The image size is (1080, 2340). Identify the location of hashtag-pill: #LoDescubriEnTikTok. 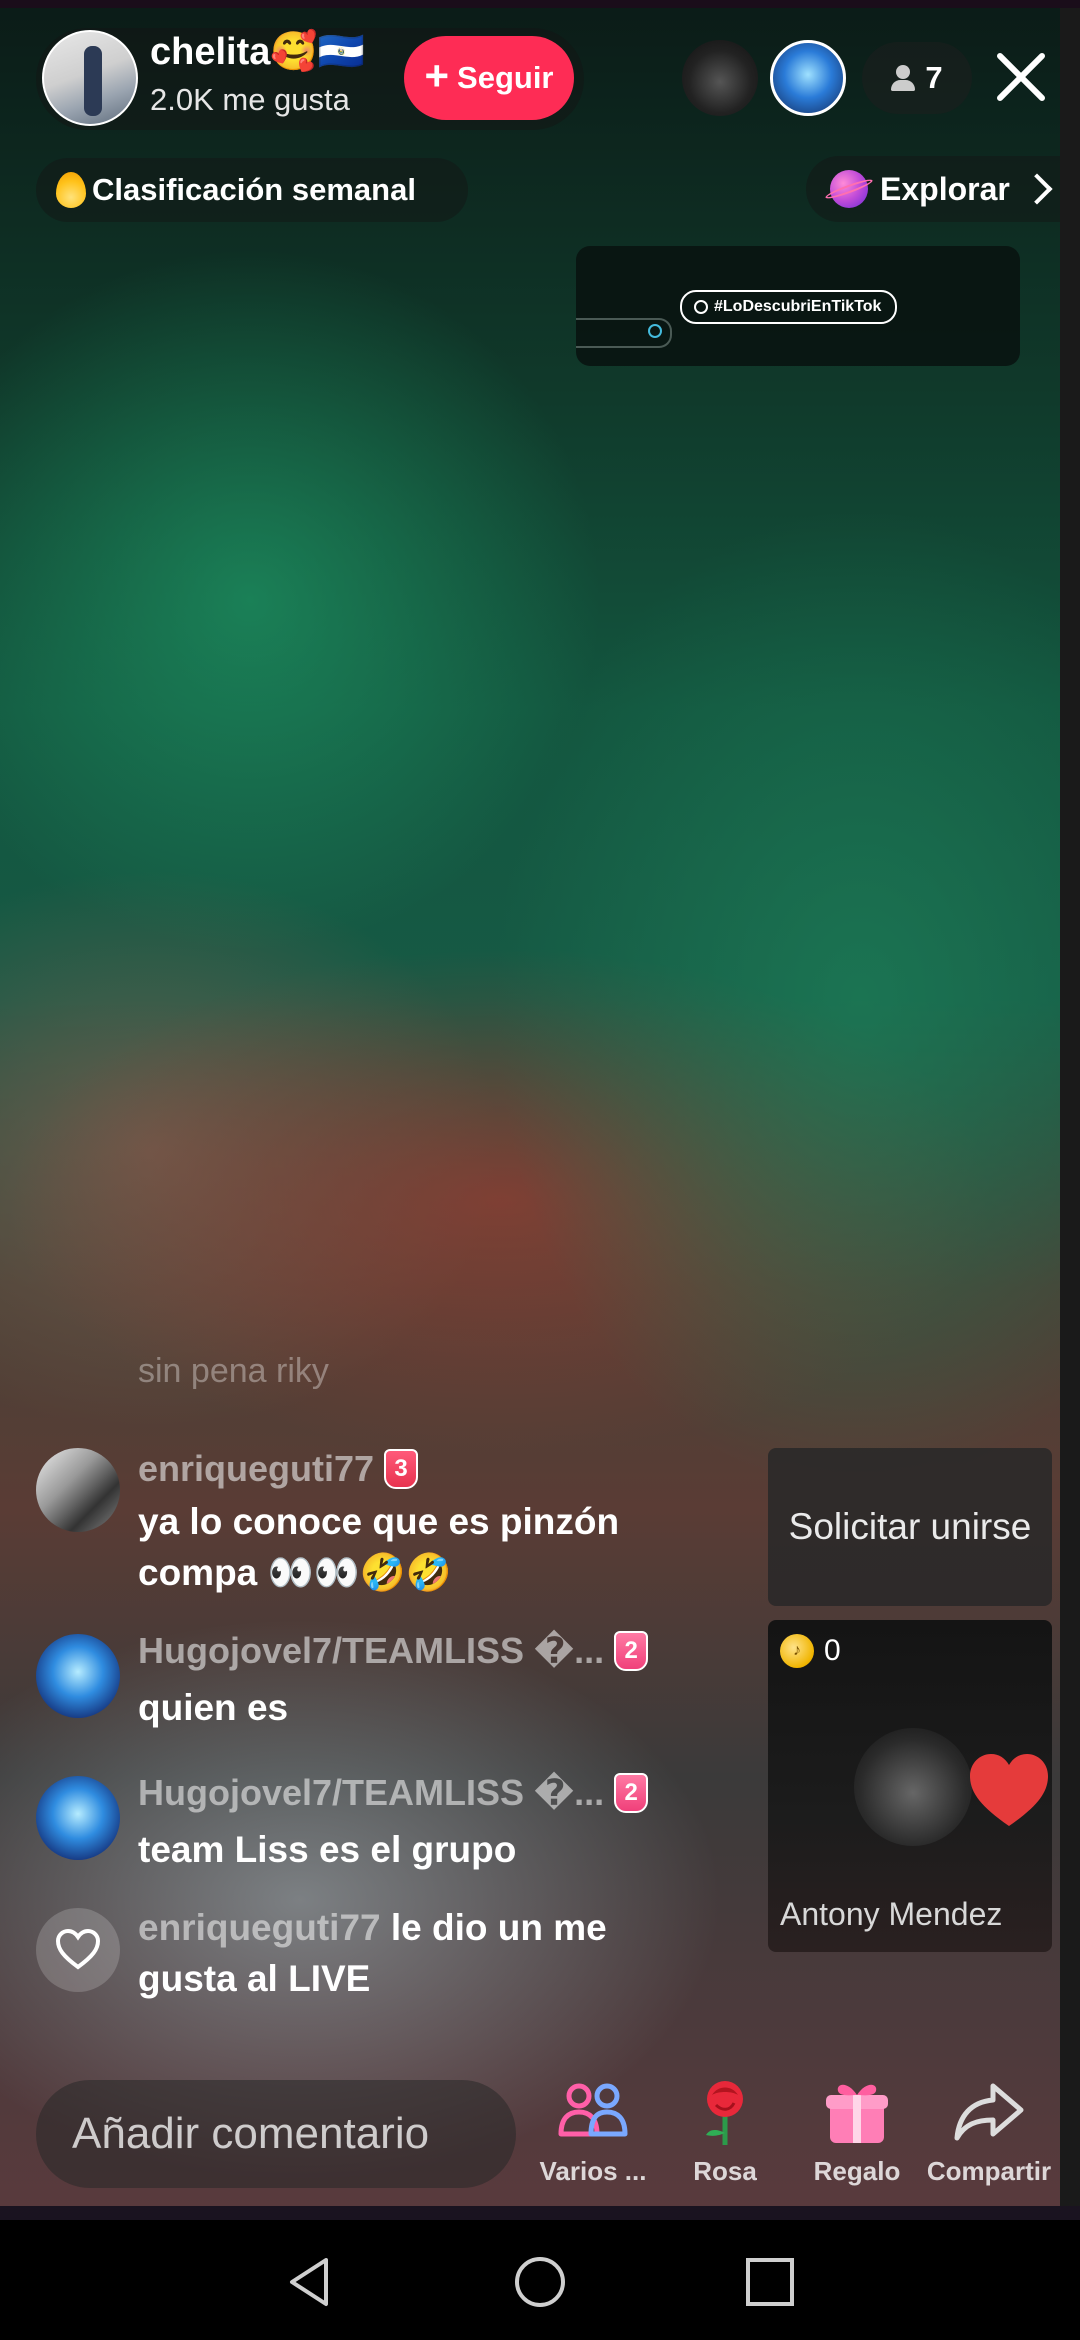
(789, 307).